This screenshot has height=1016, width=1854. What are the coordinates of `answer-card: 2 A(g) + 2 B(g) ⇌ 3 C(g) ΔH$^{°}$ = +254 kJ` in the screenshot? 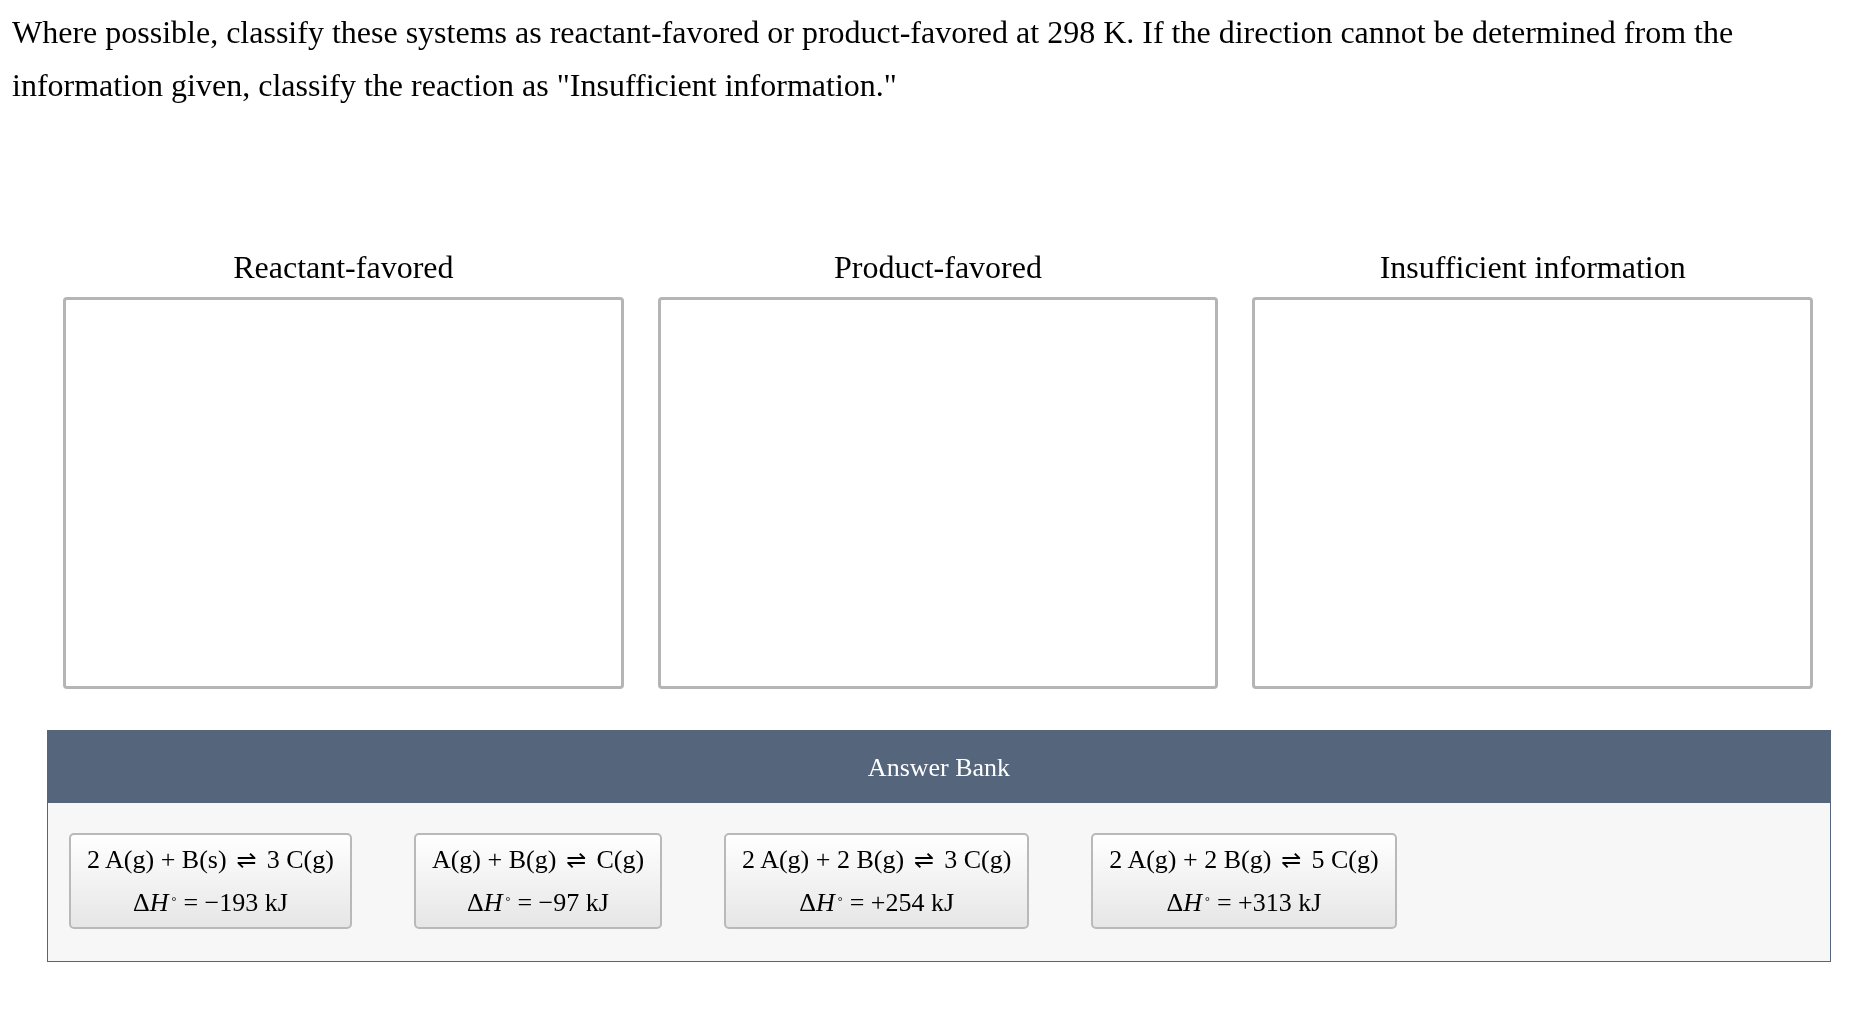 It's located at (877, 881).